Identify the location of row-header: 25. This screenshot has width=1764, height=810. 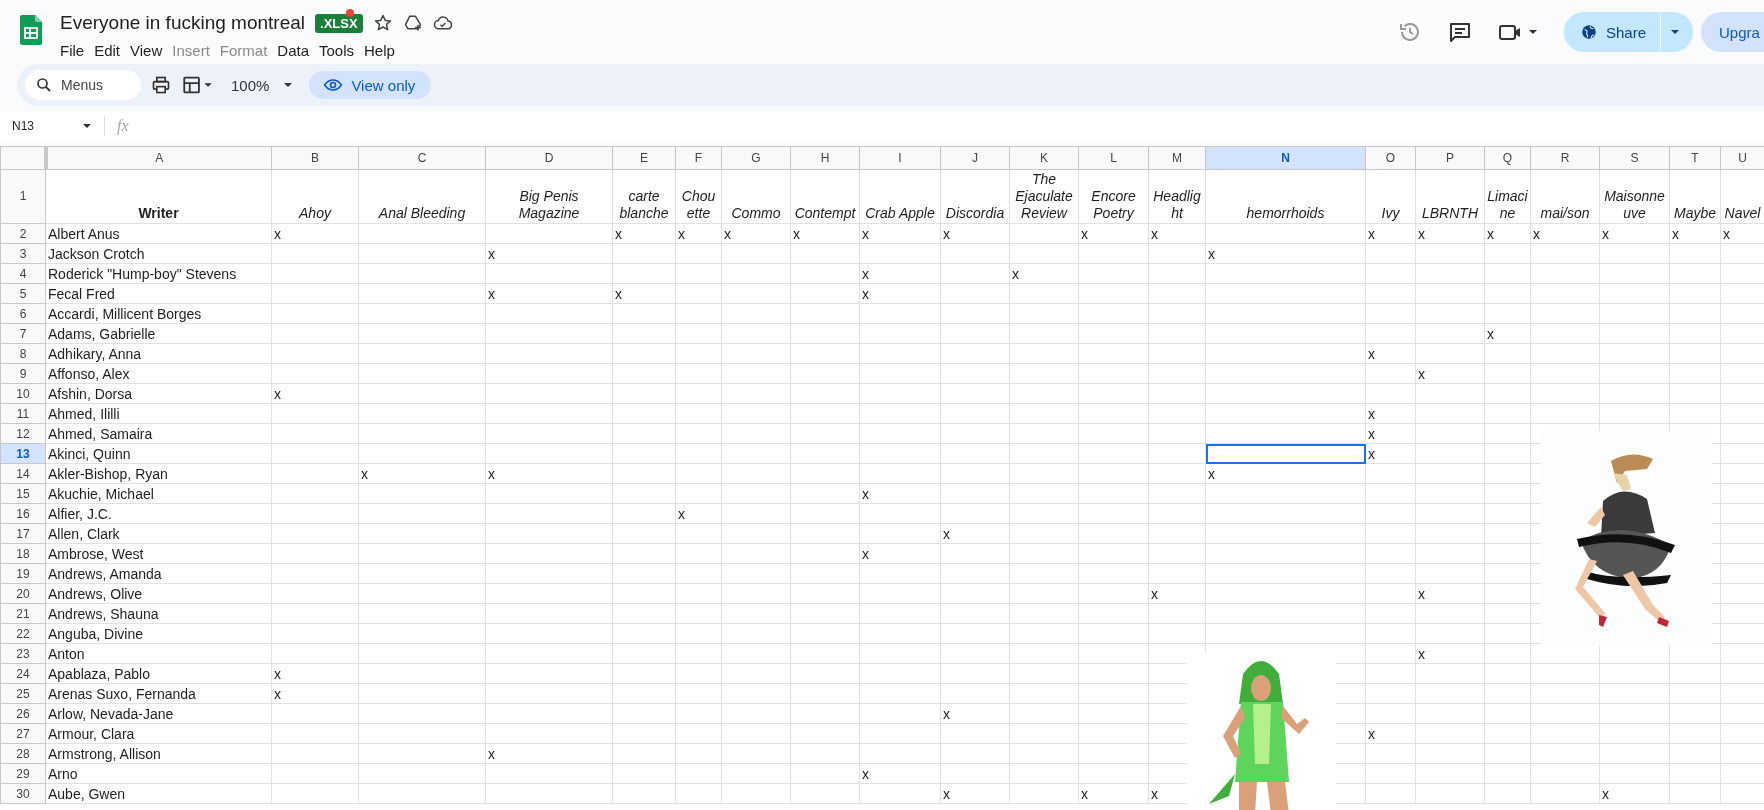
(23, 693).